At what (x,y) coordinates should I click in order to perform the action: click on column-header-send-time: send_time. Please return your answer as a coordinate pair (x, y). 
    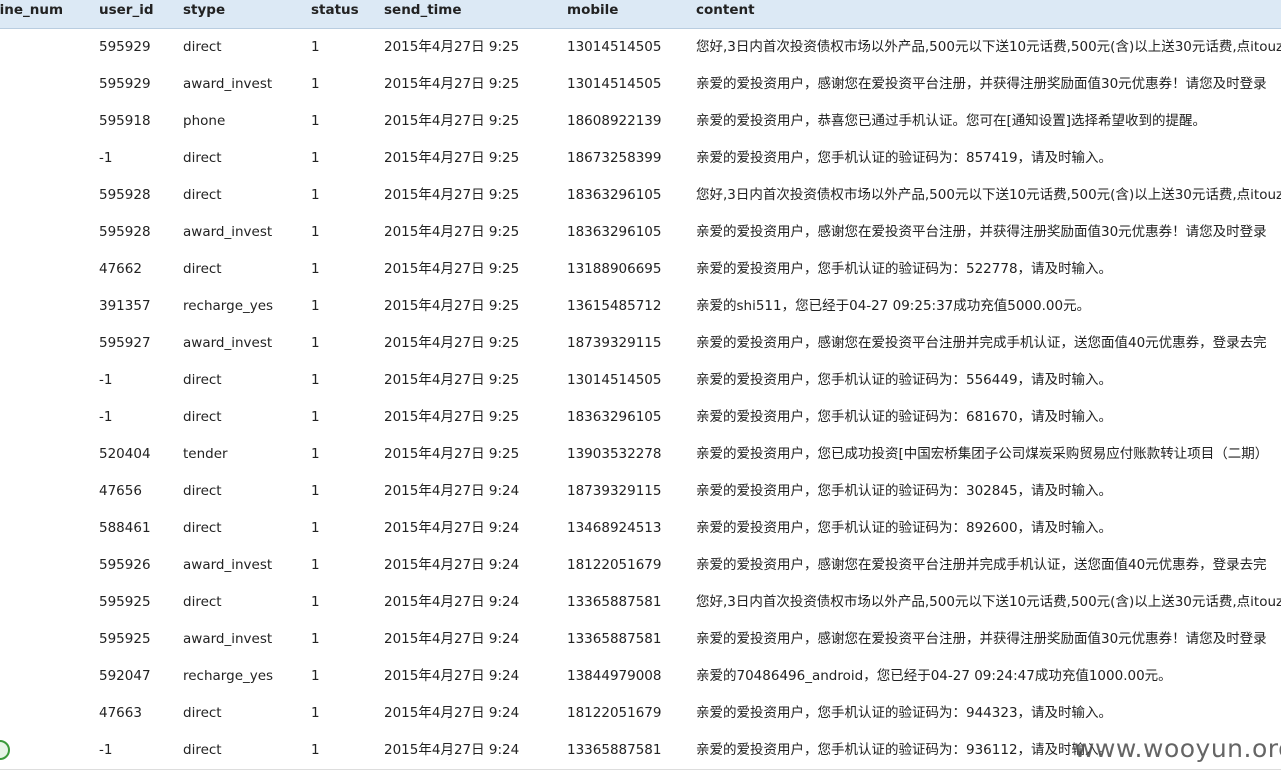
    Looking at the image, I should click on (423, 10).